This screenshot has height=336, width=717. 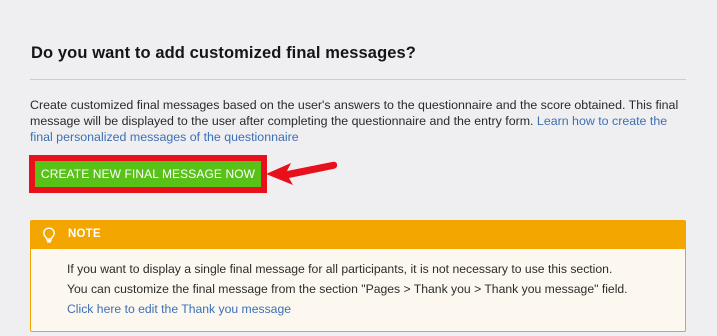 I want to click on lightbulb-icon, so click(x=49, y=235).